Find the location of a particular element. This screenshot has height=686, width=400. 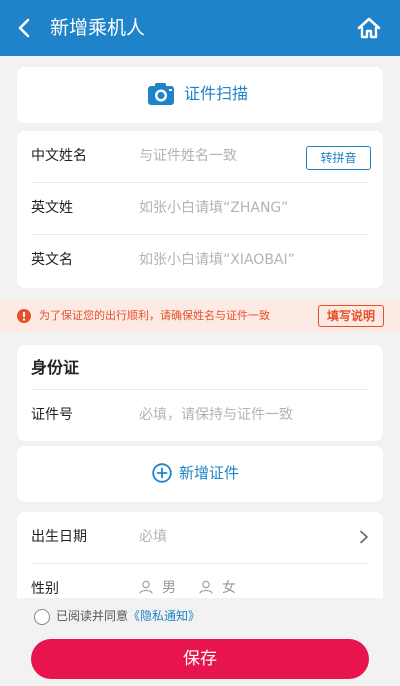

chinese-name-row: 中文姓名 与证件姓名一致 转拼音 is located at coordinates (200, 157).